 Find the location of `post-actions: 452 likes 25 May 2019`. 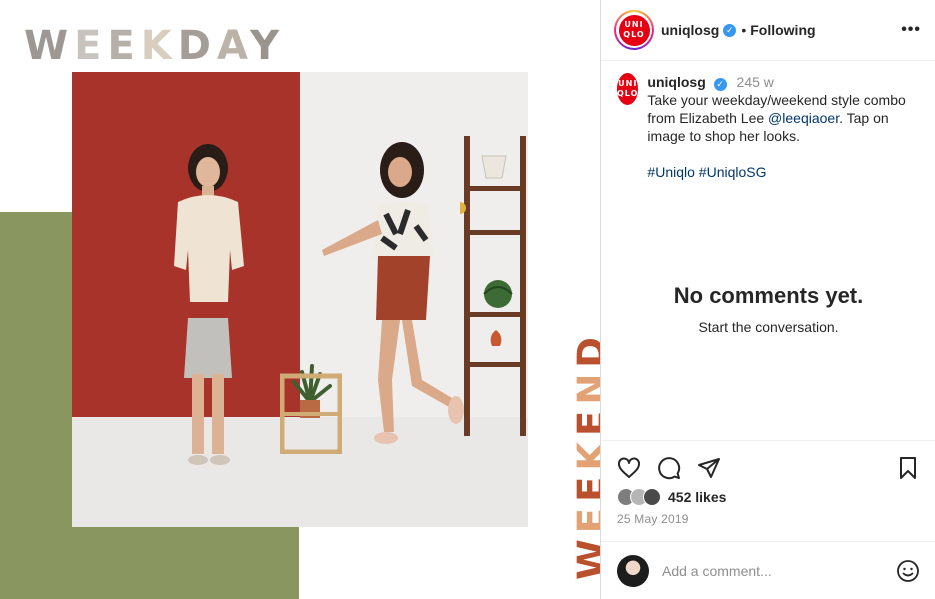

post-actions: 452 likes 25 May 2019 is located at coordinates (768, 483).